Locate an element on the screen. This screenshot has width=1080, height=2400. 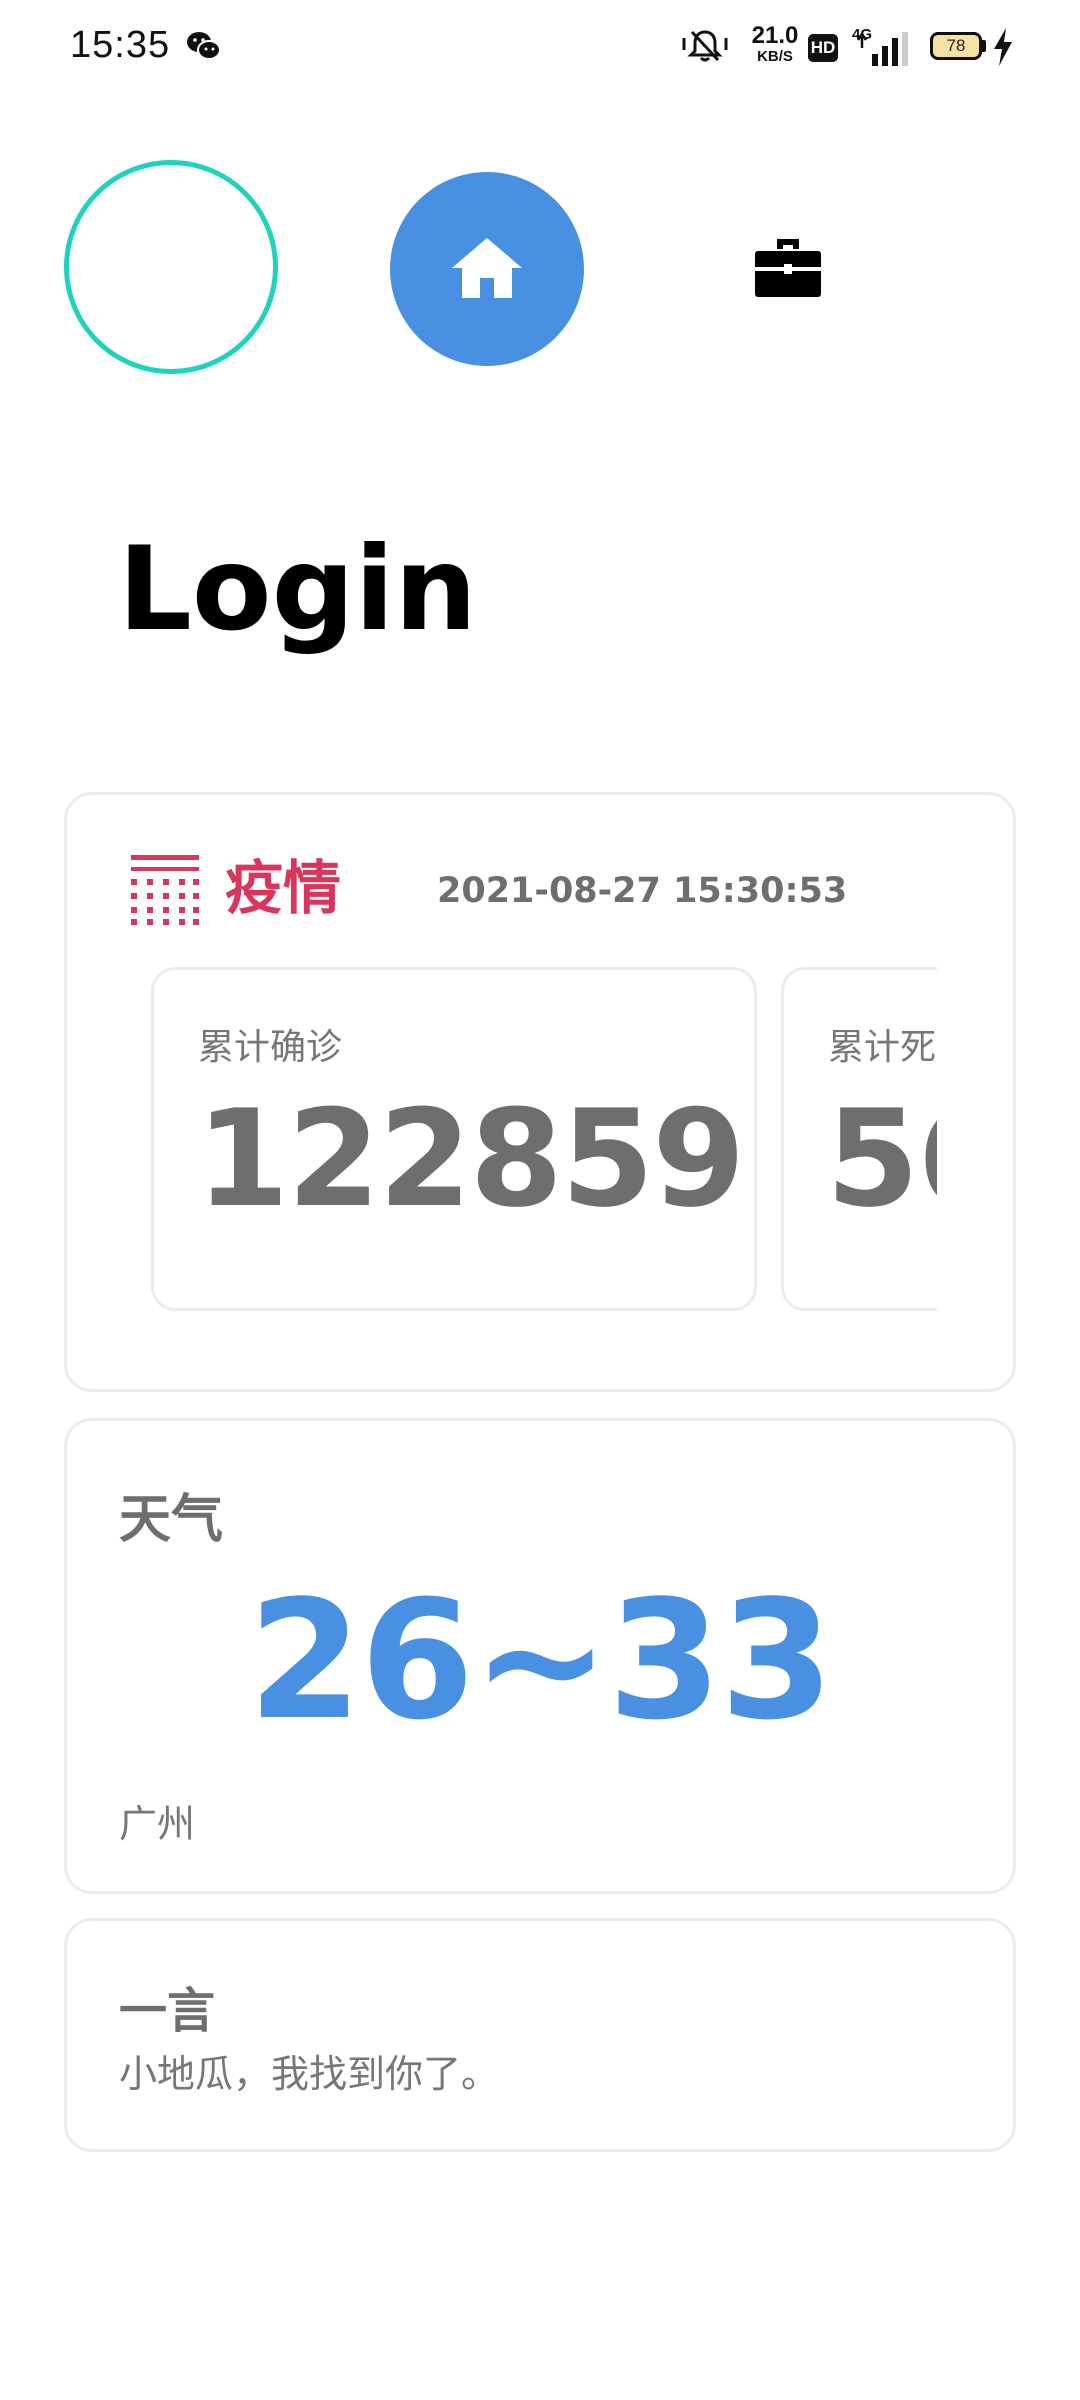
net-speed: 21.0 KB/S is located at coordinates (775, 43).